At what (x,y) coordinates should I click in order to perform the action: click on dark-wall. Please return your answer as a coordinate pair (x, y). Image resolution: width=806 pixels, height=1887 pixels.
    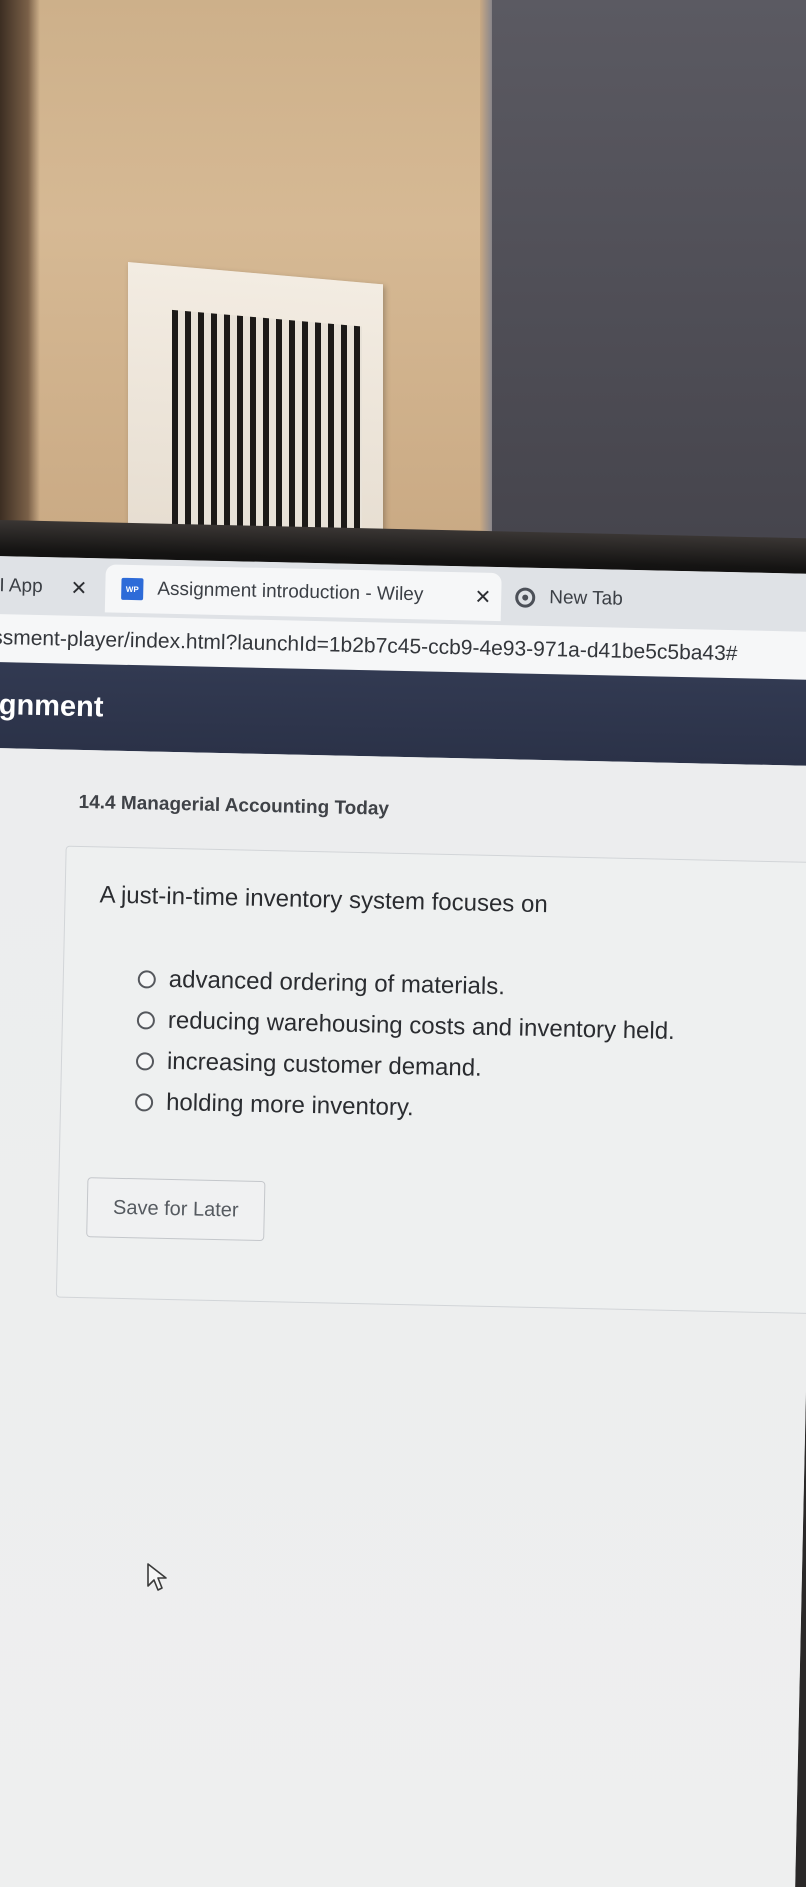
    Looking at the image, I should click on (649, 280).